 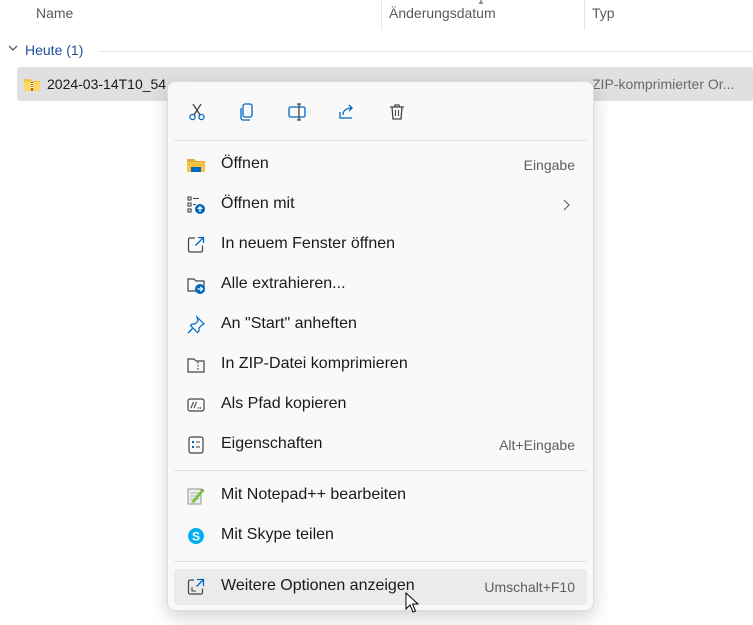 I want to click on menu-item-shortcut: Alt+Eingabe, so click(x=537, y=445).